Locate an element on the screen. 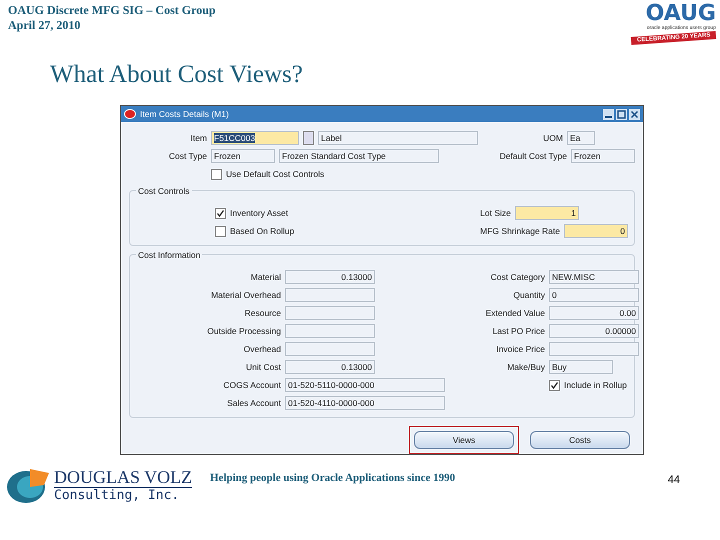 Image resolution: width=720 pixels, height=540 pixels. close-button is located at coordinates (634, 114).